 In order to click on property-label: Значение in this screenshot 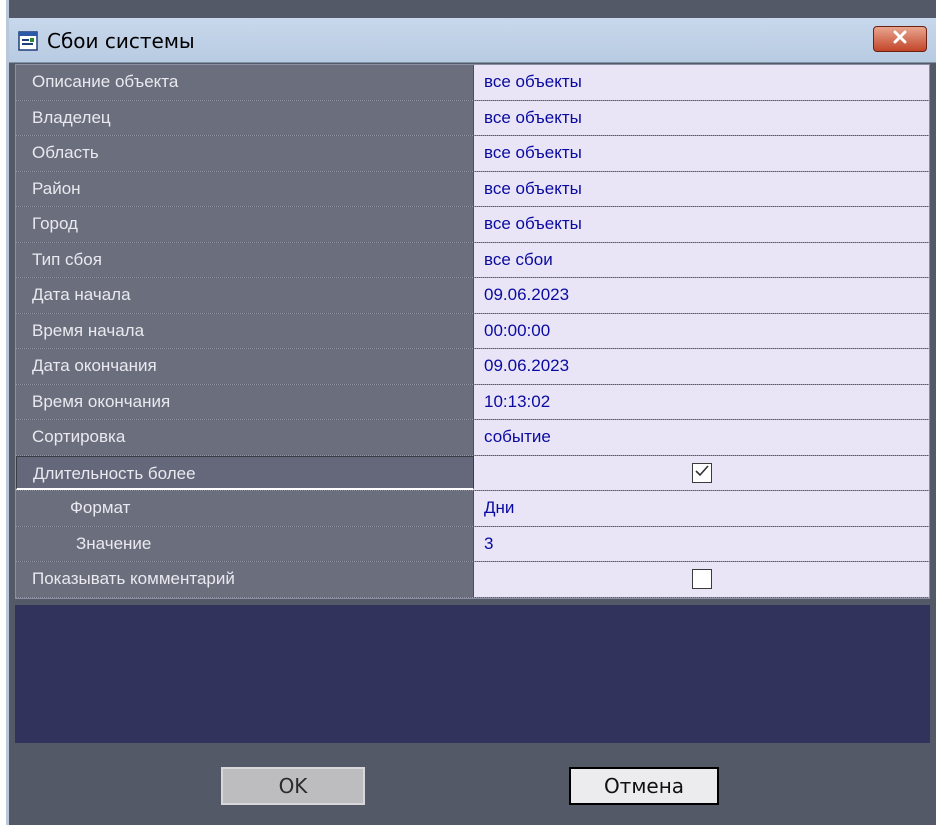, I will do `click(245, 543)`.